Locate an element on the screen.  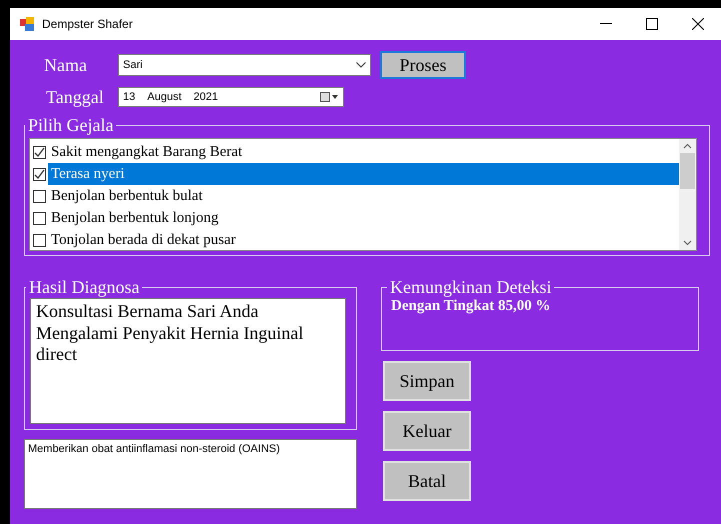
action-button: Batal is located at coordinates (427, 481).